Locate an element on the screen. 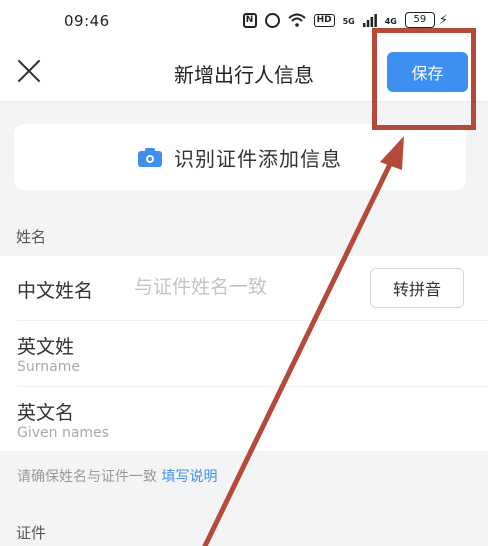 Image resolution: width=488 pixels, height=546 pixels. network-label-4g: 4G is located at coordinates (390, 21).